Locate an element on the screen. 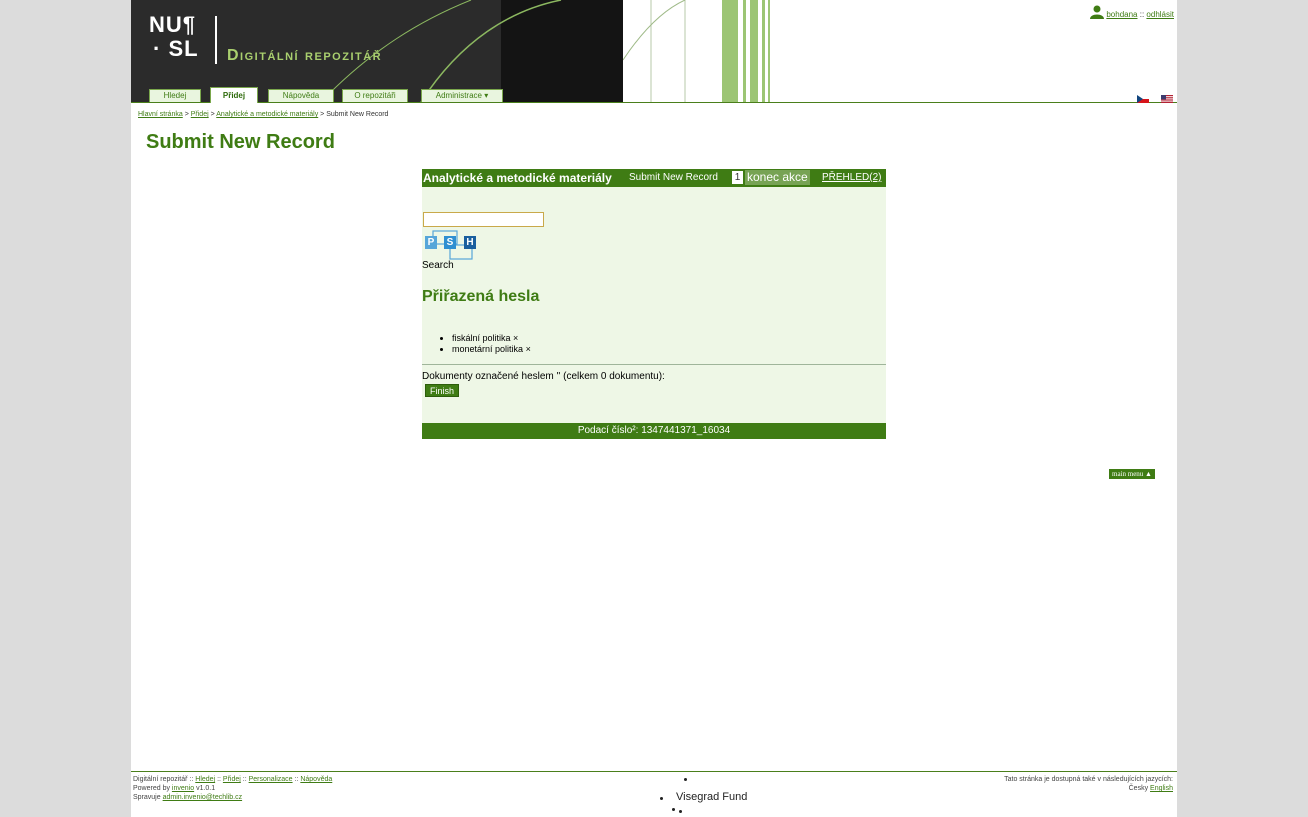 The width and height of the screenshot is (1308, 817). doctype-title: Analytické a metodické materiály is located at coordinates (517, 178).